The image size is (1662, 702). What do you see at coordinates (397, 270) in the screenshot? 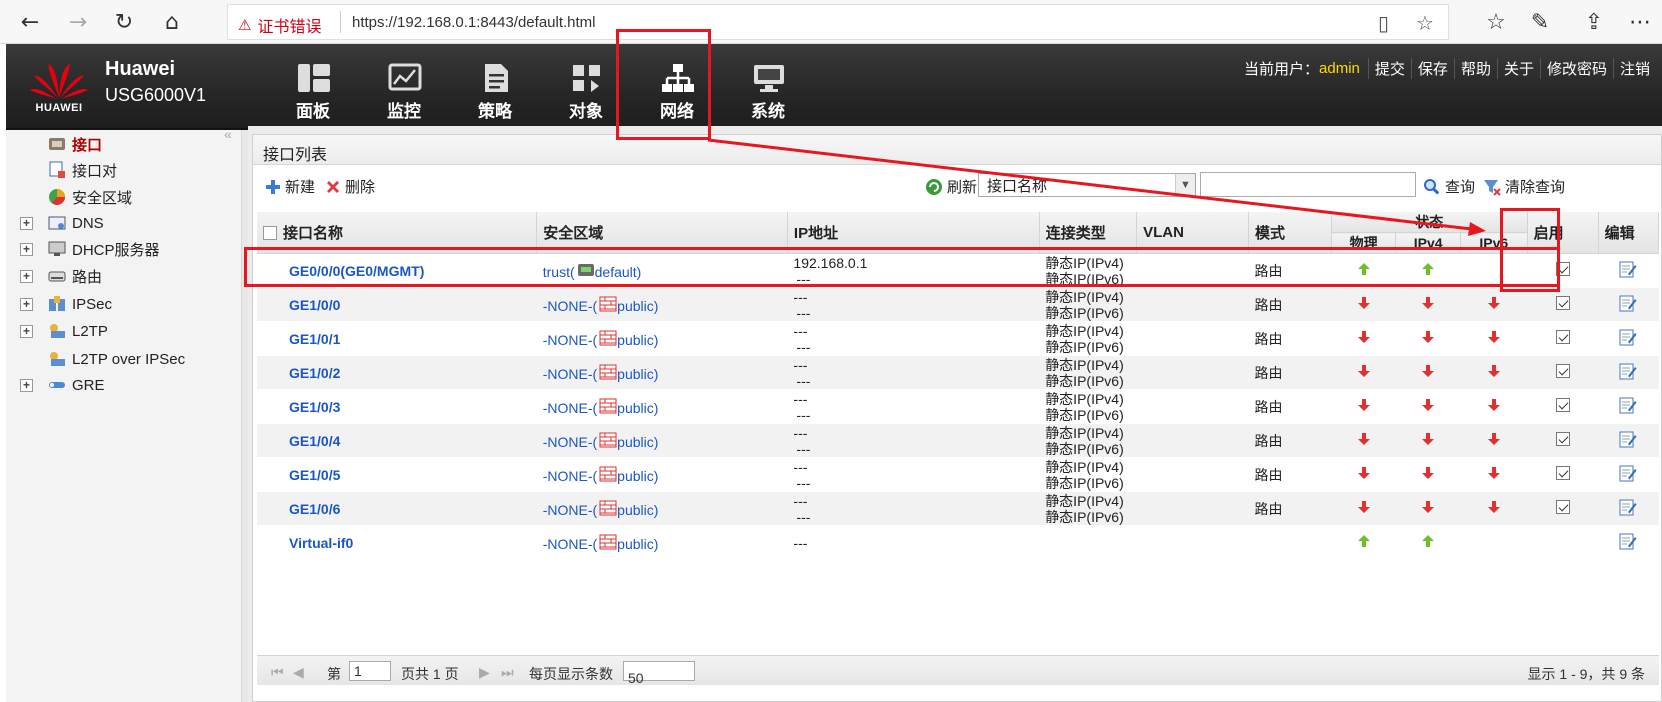
I see `interface-name-link: GE0/0/0(GE0/MGMT)` at bounding box center [397, 270].